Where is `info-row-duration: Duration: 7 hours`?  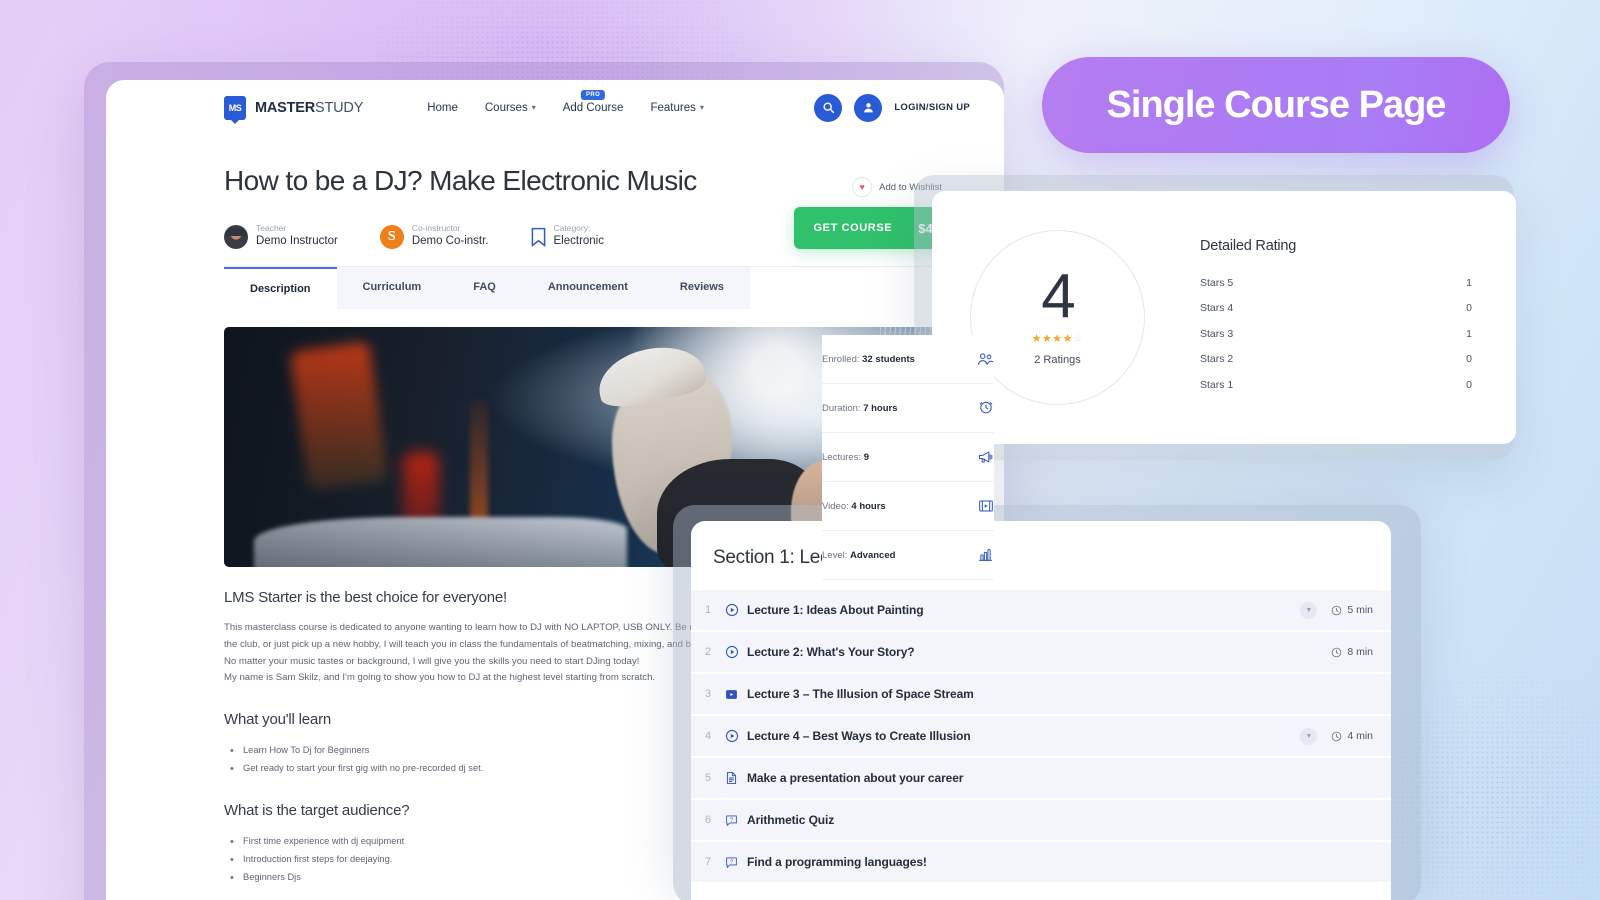 info-row-duration: Duration: 7 hours is located at coordinates (908, 408).